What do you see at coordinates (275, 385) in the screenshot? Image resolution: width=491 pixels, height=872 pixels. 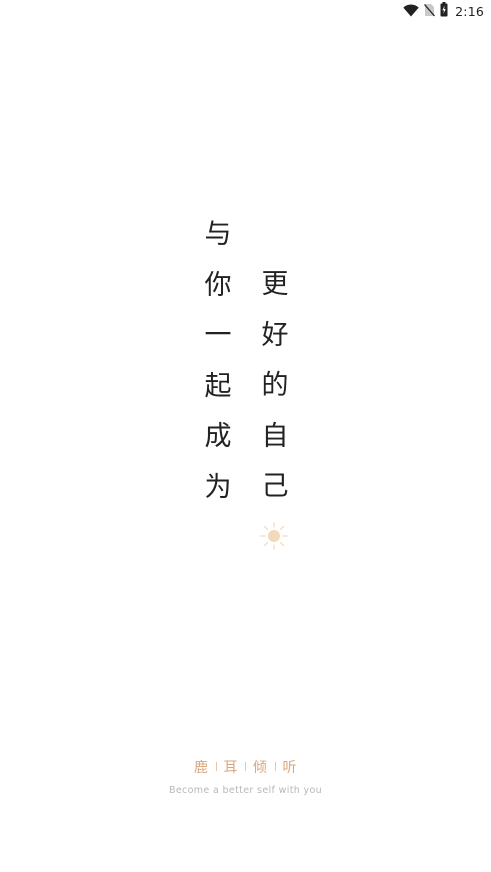 I see `slogan-char: 的` at bounding box center [275, 385].